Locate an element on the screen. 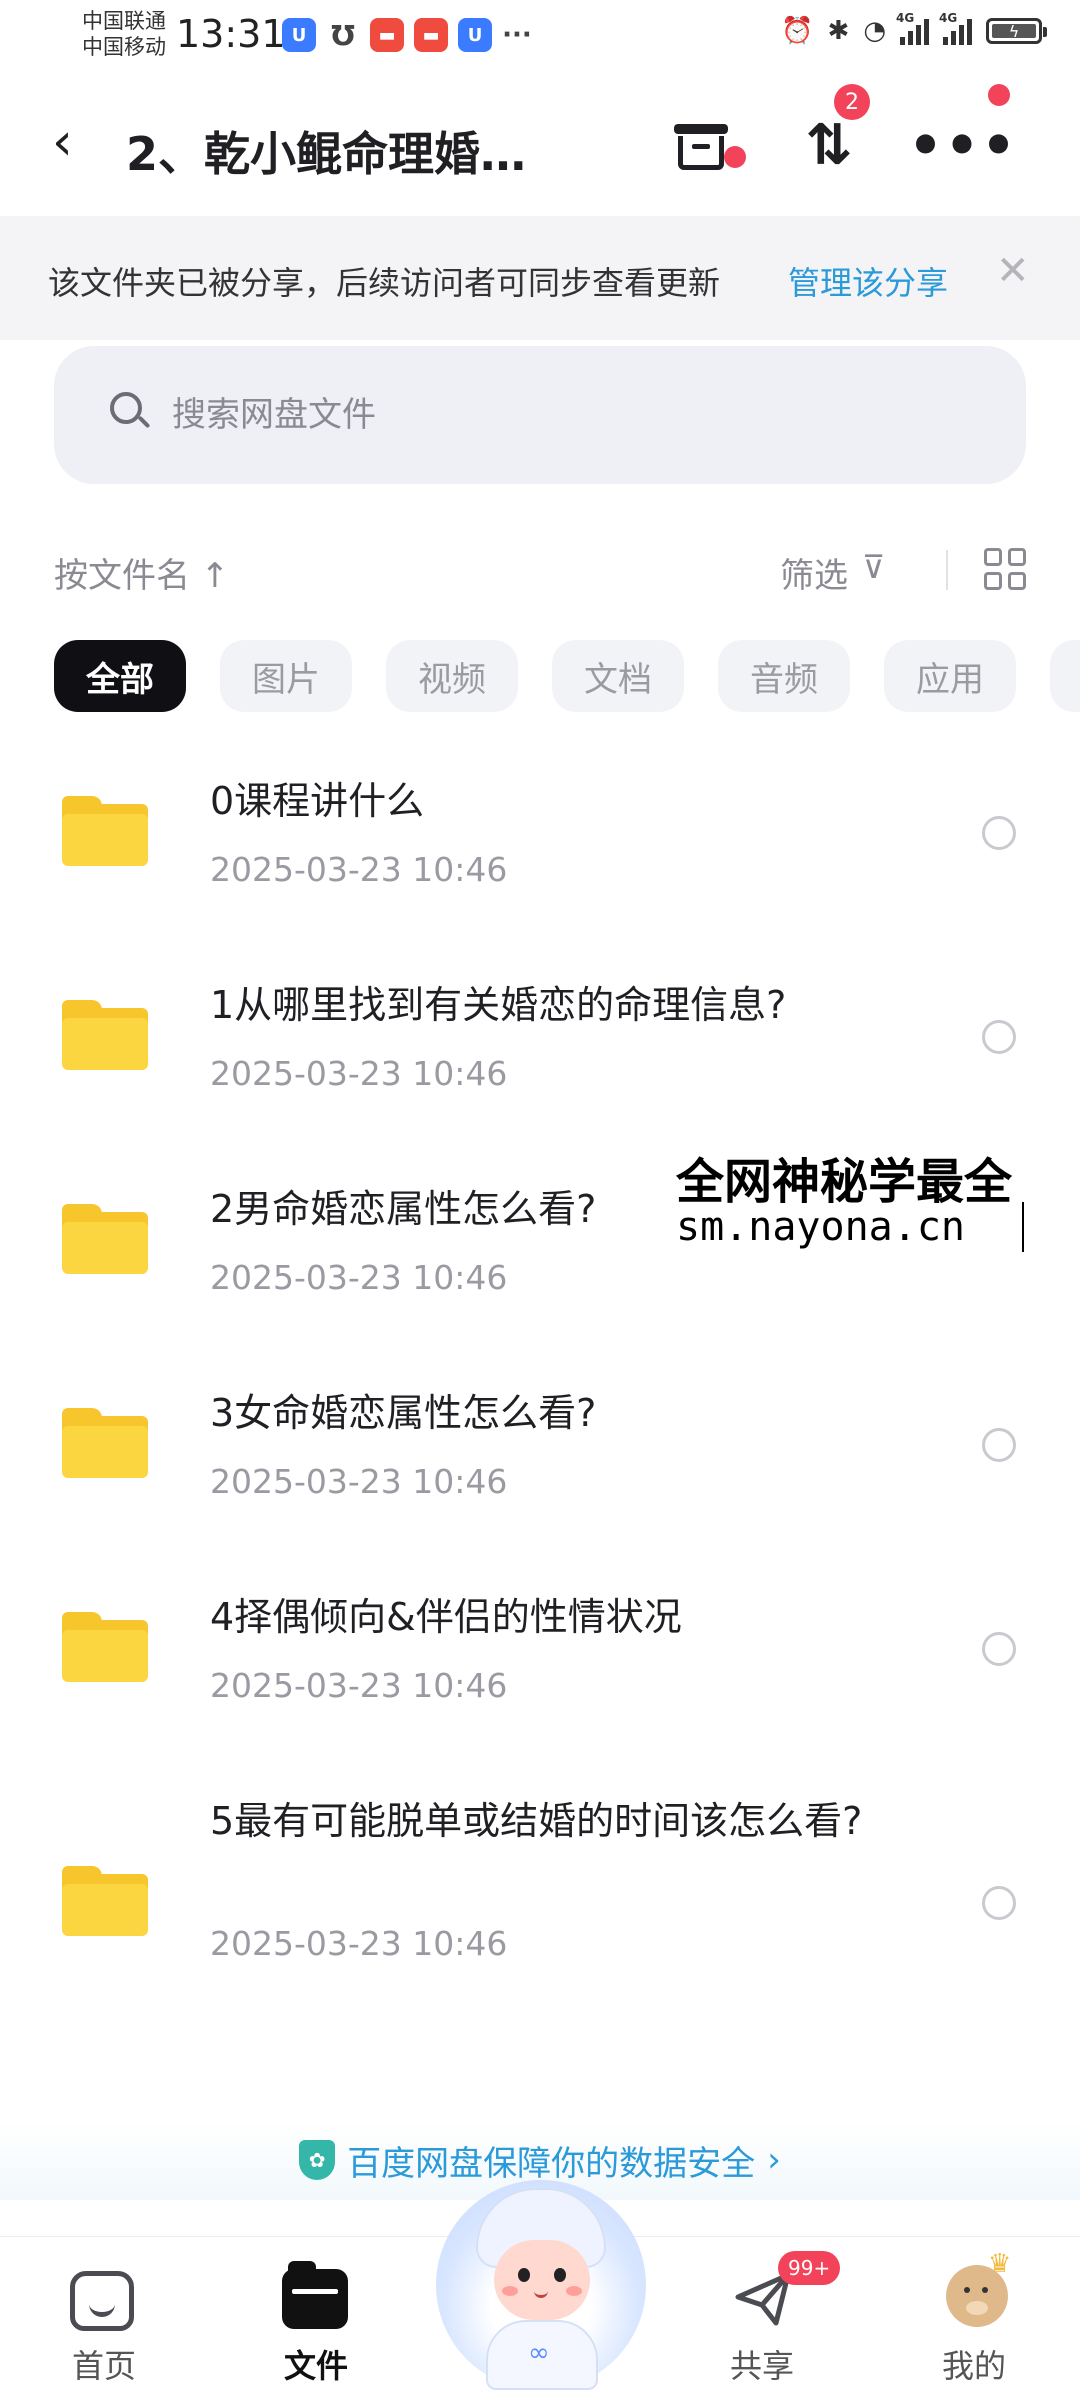 The width and height of the screenshot is (1080, 2400). watermark-title: 全网神秘学最全 is located at coordinates (844, 1182).